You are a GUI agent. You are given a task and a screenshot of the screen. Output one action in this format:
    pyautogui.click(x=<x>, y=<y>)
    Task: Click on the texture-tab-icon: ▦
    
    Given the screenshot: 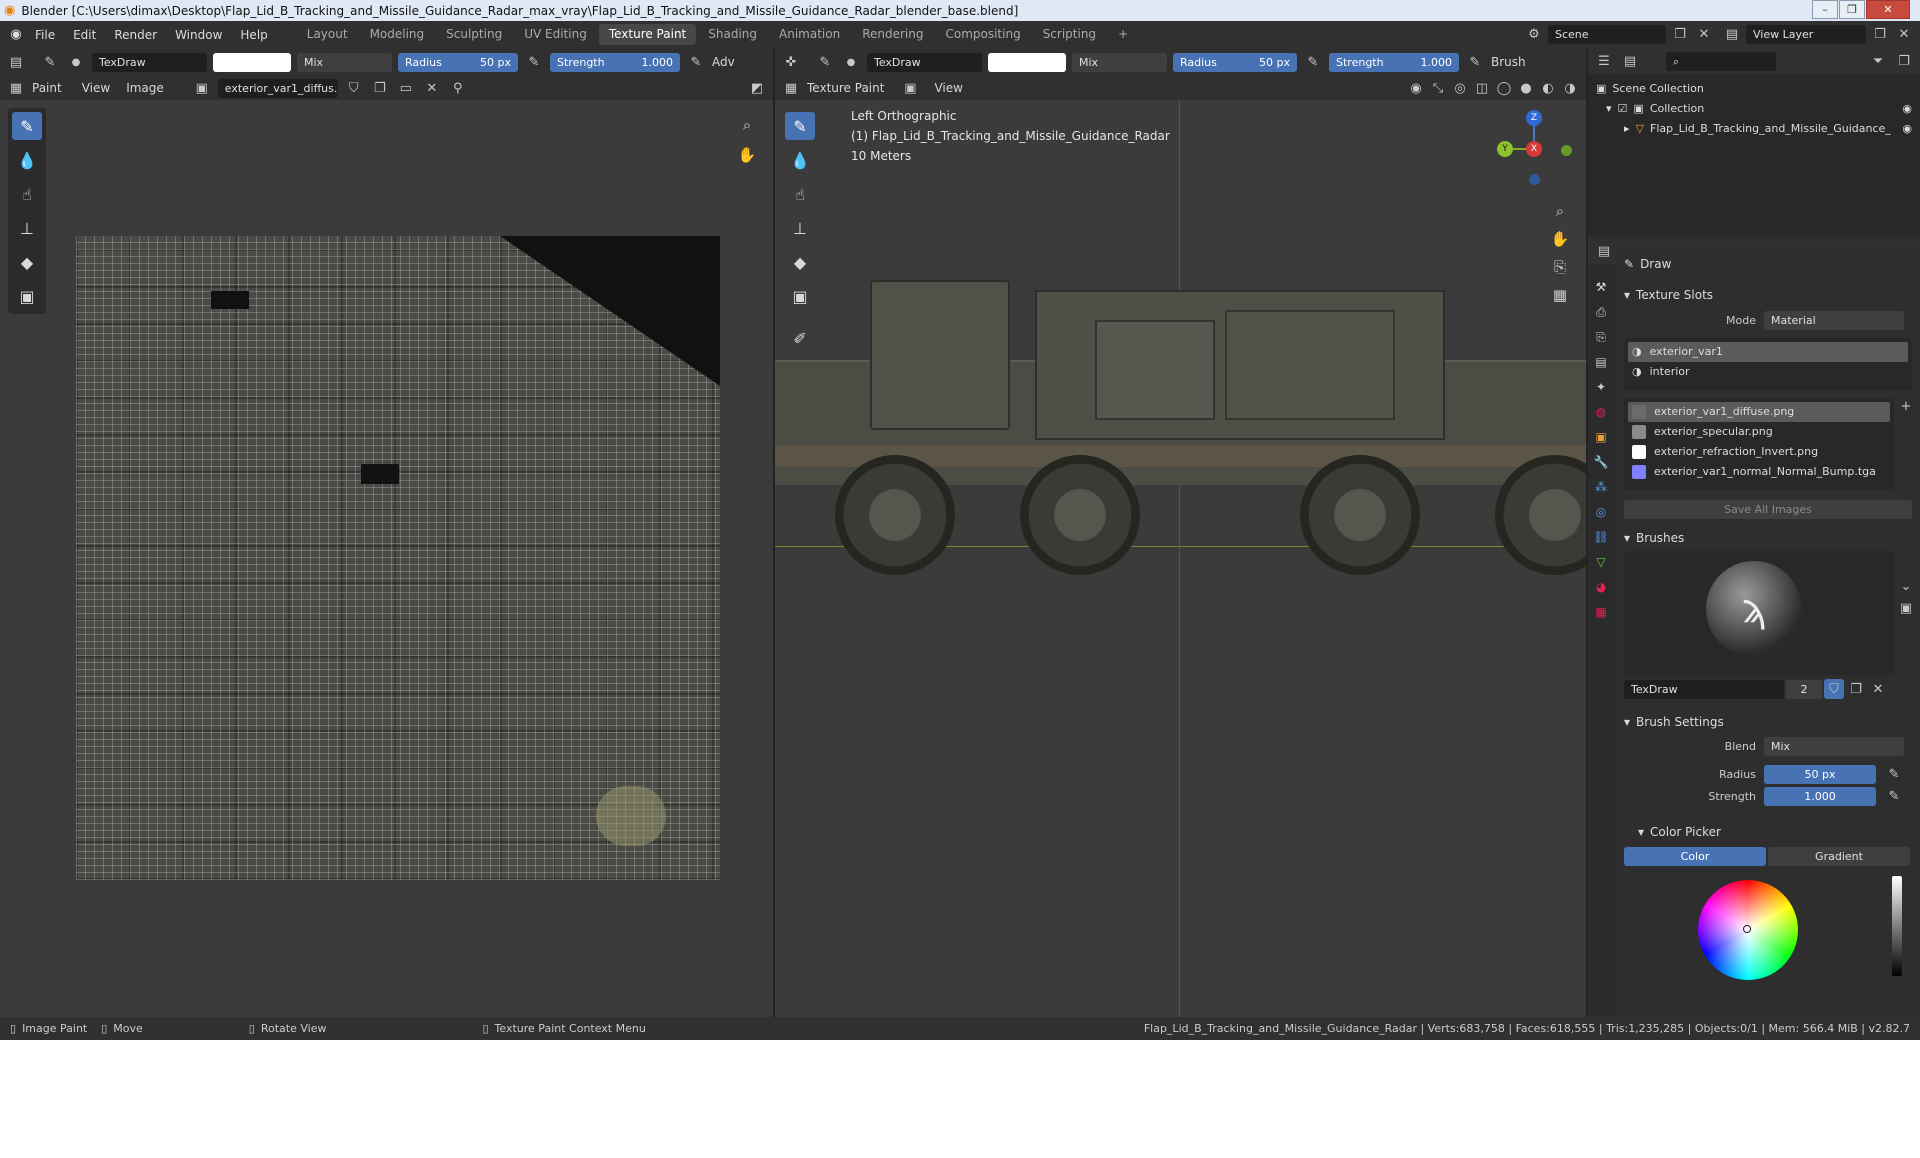 What is the action you would take?
    pyautogui.click(x=1601, y=612)
    